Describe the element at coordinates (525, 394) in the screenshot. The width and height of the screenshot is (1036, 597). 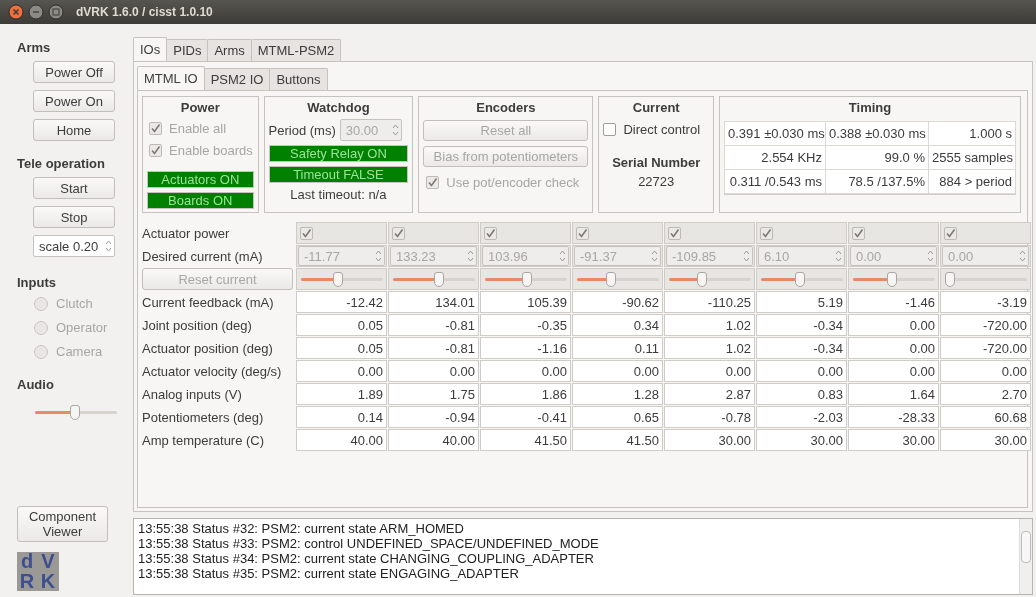
I see `table-cell: 1.86` at that location.